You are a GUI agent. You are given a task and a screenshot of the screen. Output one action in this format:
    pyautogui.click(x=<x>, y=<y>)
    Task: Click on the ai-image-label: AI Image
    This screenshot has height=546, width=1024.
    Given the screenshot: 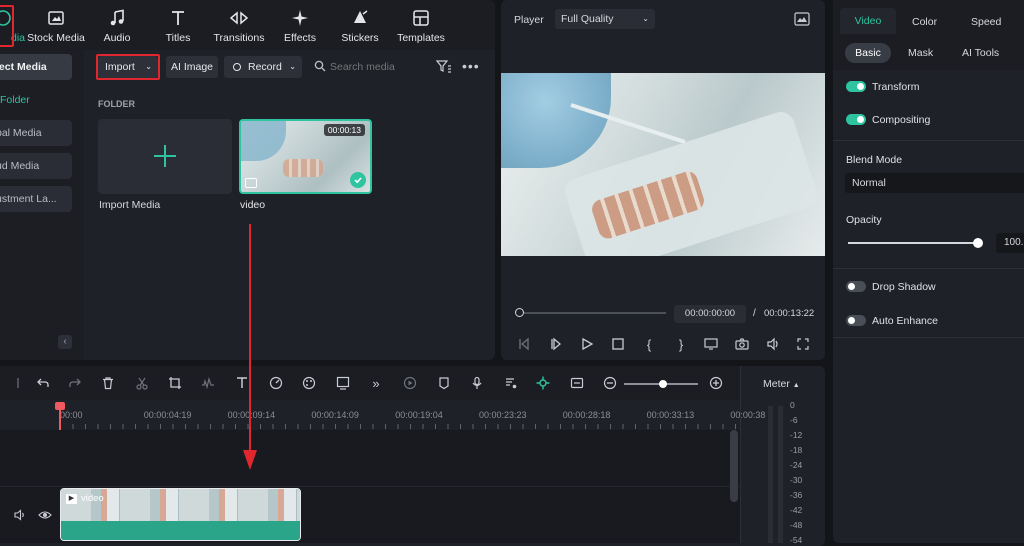 What is the action you would take?
    pyautogui.click(x=192, y=67)
    